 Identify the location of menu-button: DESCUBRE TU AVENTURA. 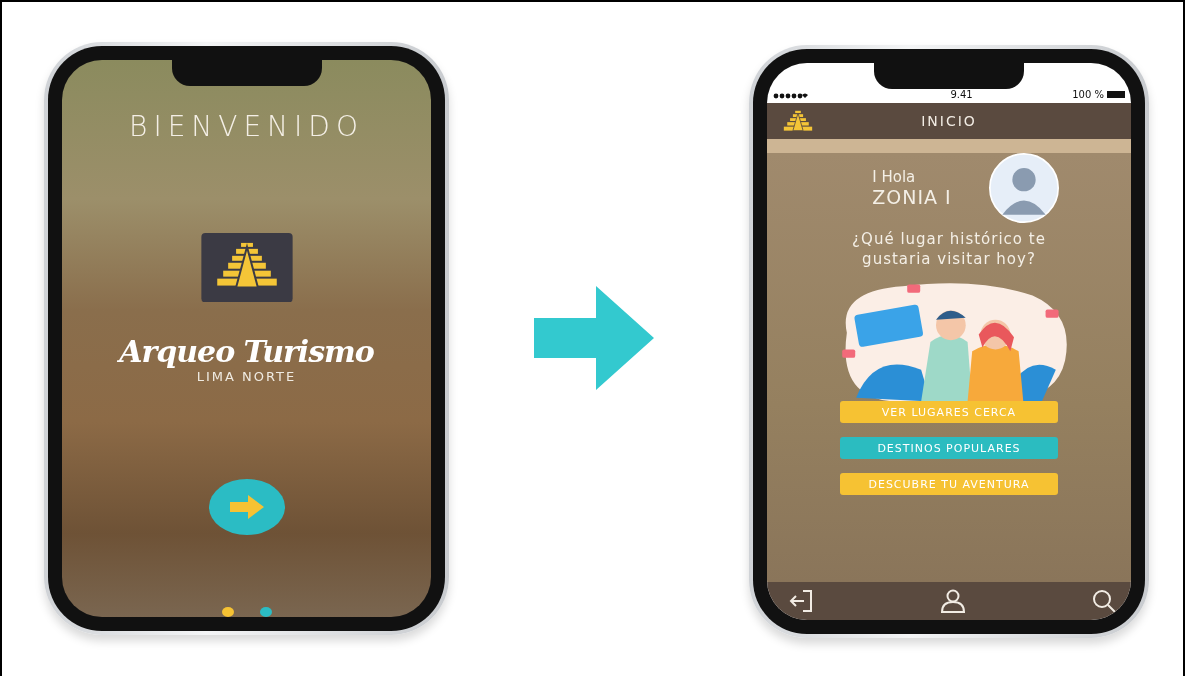
(949, 484).